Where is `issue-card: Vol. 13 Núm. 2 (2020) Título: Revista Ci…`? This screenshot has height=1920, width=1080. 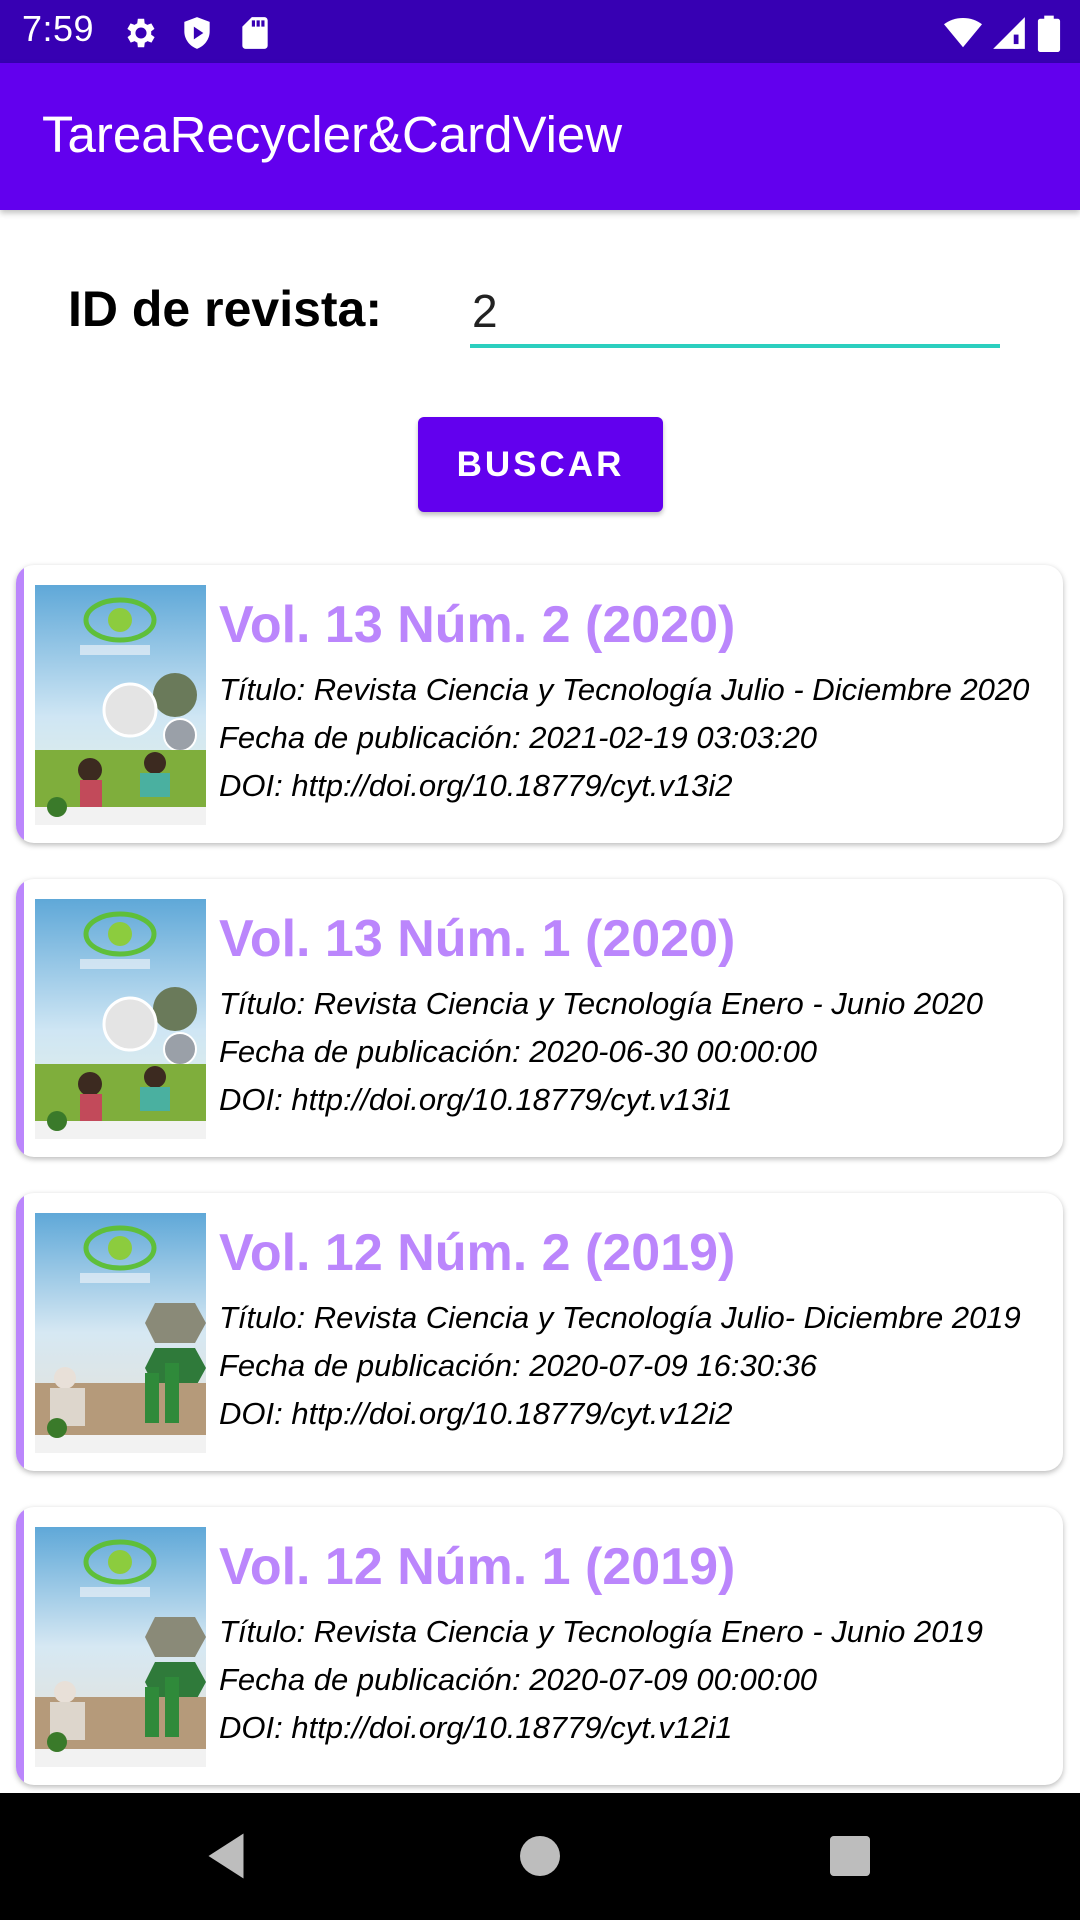 issue-card: Vol. 13 Núm. 2 (2020) Título: Revista Ci… is located at coordinates (539, 704).